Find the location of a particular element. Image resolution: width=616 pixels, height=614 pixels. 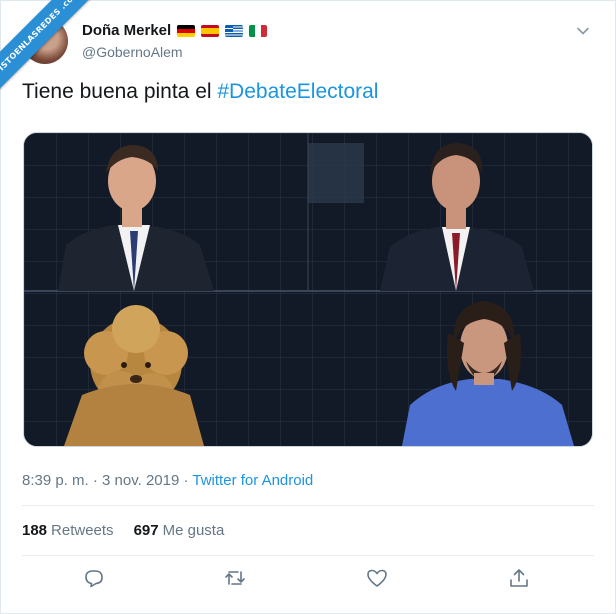

likes-stat: 697 Me gusta is located at coordinates (179, 530).